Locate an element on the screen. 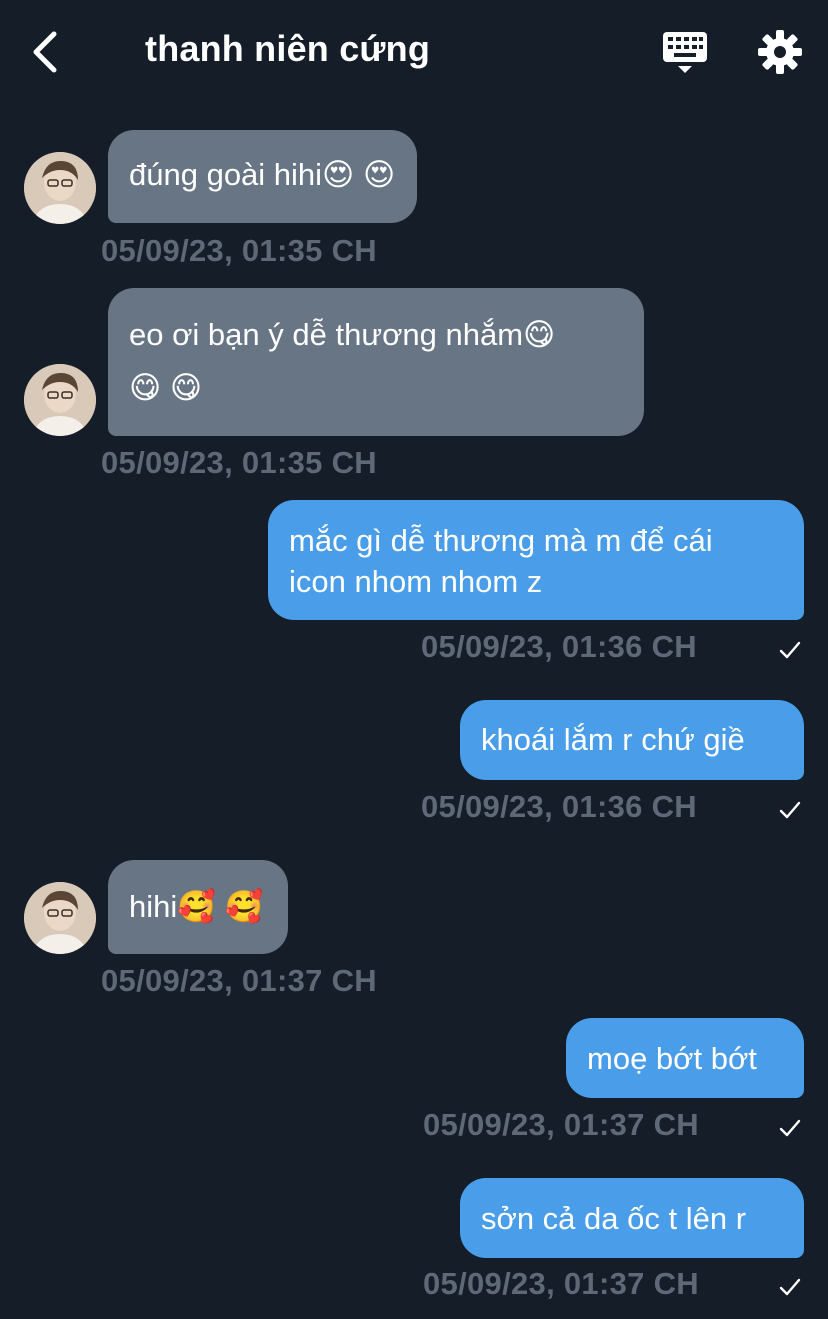 Image resolution: width=828 pixels, height=1319 pixels. message-bubble-incoming: đúng goài hihi😍 😍 is located at coordinates (263, 176).